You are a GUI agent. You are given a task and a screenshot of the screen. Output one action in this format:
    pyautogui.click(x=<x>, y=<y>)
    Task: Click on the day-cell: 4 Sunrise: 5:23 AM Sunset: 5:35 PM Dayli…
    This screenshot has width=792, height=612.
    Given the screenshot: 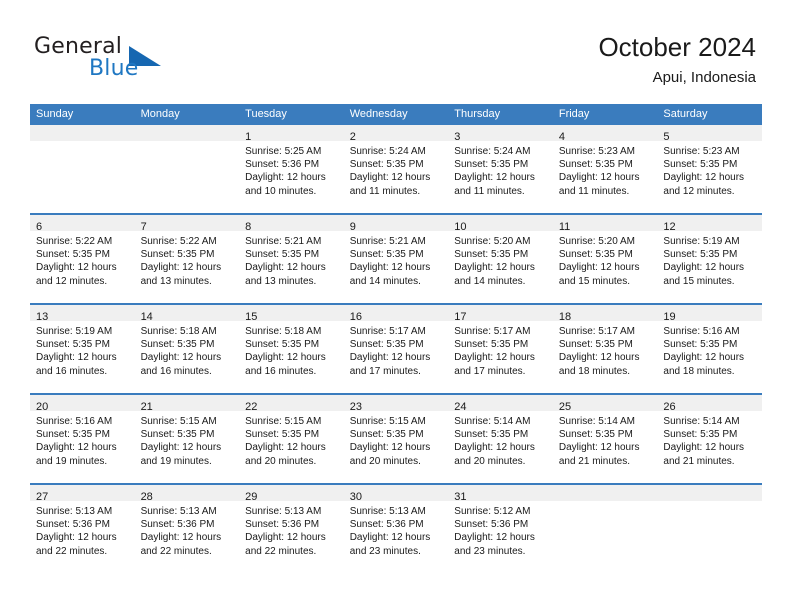 What is the action you would take?
    pyautogui.click(x=605, y=169)
    